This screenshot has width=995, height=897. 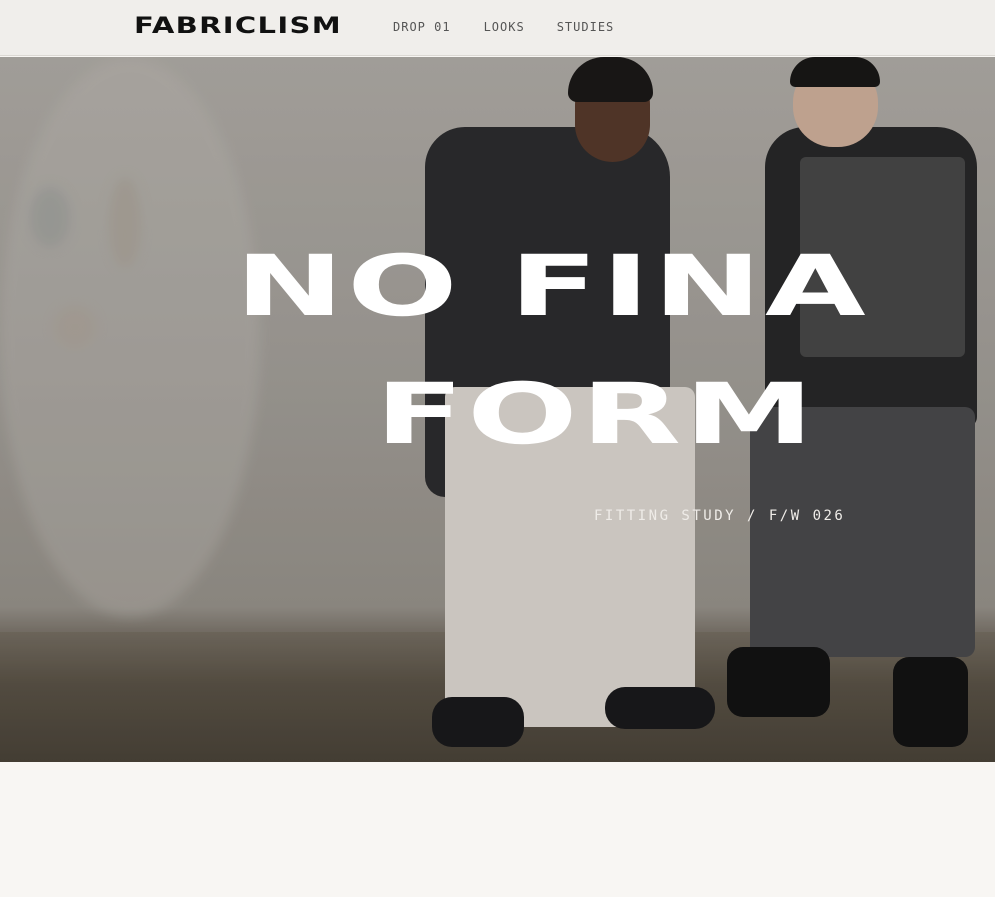 What do you see at coordinates (238, 26) in the screenshot?
I see `brand-logo: FABRICLISM` at bounding box center [238, 26].